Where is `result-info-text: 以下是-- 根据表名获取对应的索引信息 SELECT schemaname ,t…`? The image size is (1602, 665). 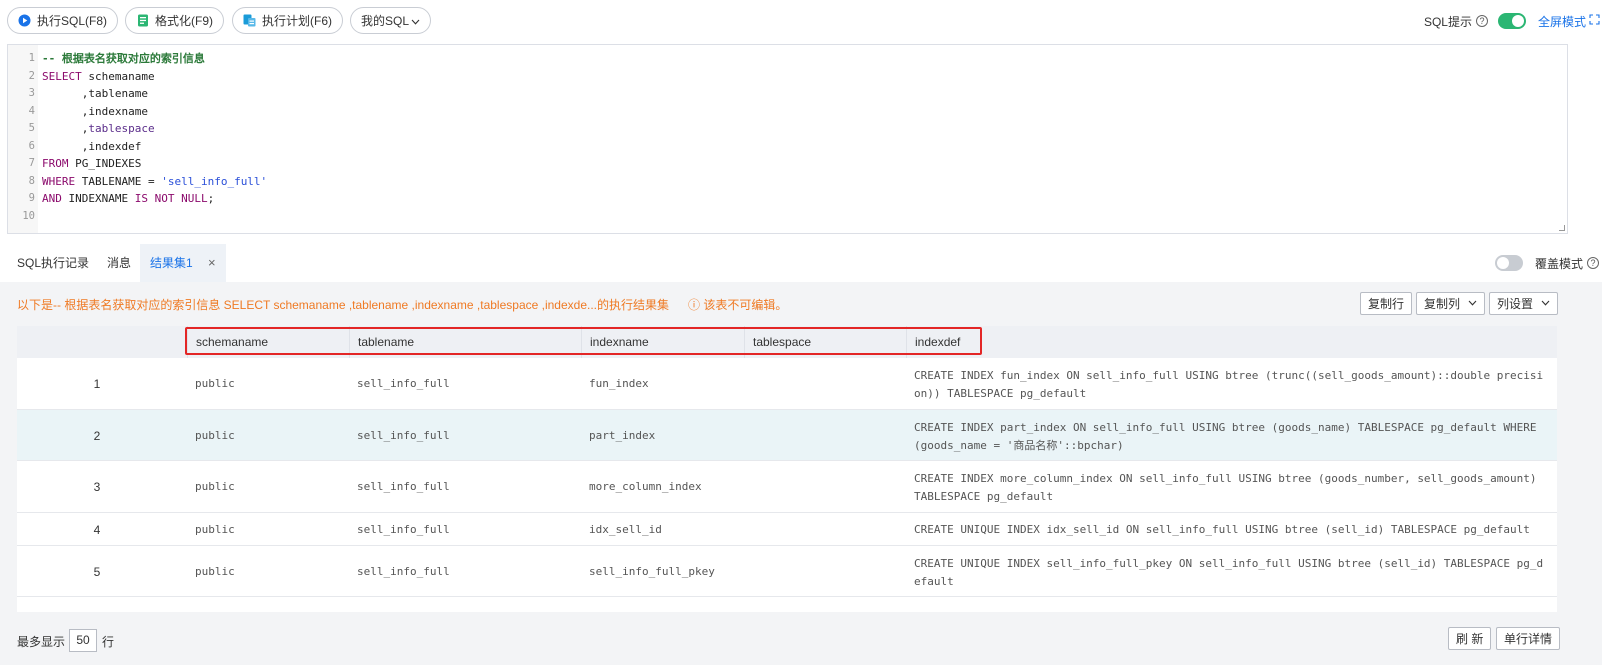 result-info-text: 以下是-- 根据表名获取对应的索引信息 SELECT schemaname ,t… is located at coordinates (343, 305).